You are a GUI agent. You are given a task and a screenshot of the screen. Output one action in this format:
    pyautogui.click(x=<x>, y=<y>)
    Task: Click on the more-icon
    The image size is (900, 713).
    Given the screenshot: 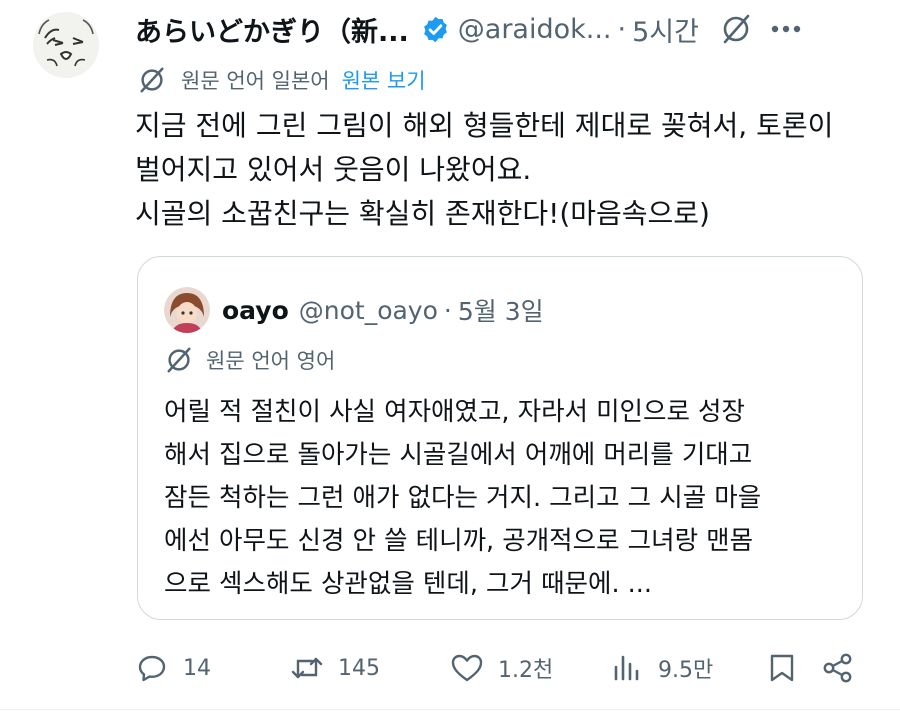 What is the action you would take?
    pyautogui.click(x=786, y=29)
    